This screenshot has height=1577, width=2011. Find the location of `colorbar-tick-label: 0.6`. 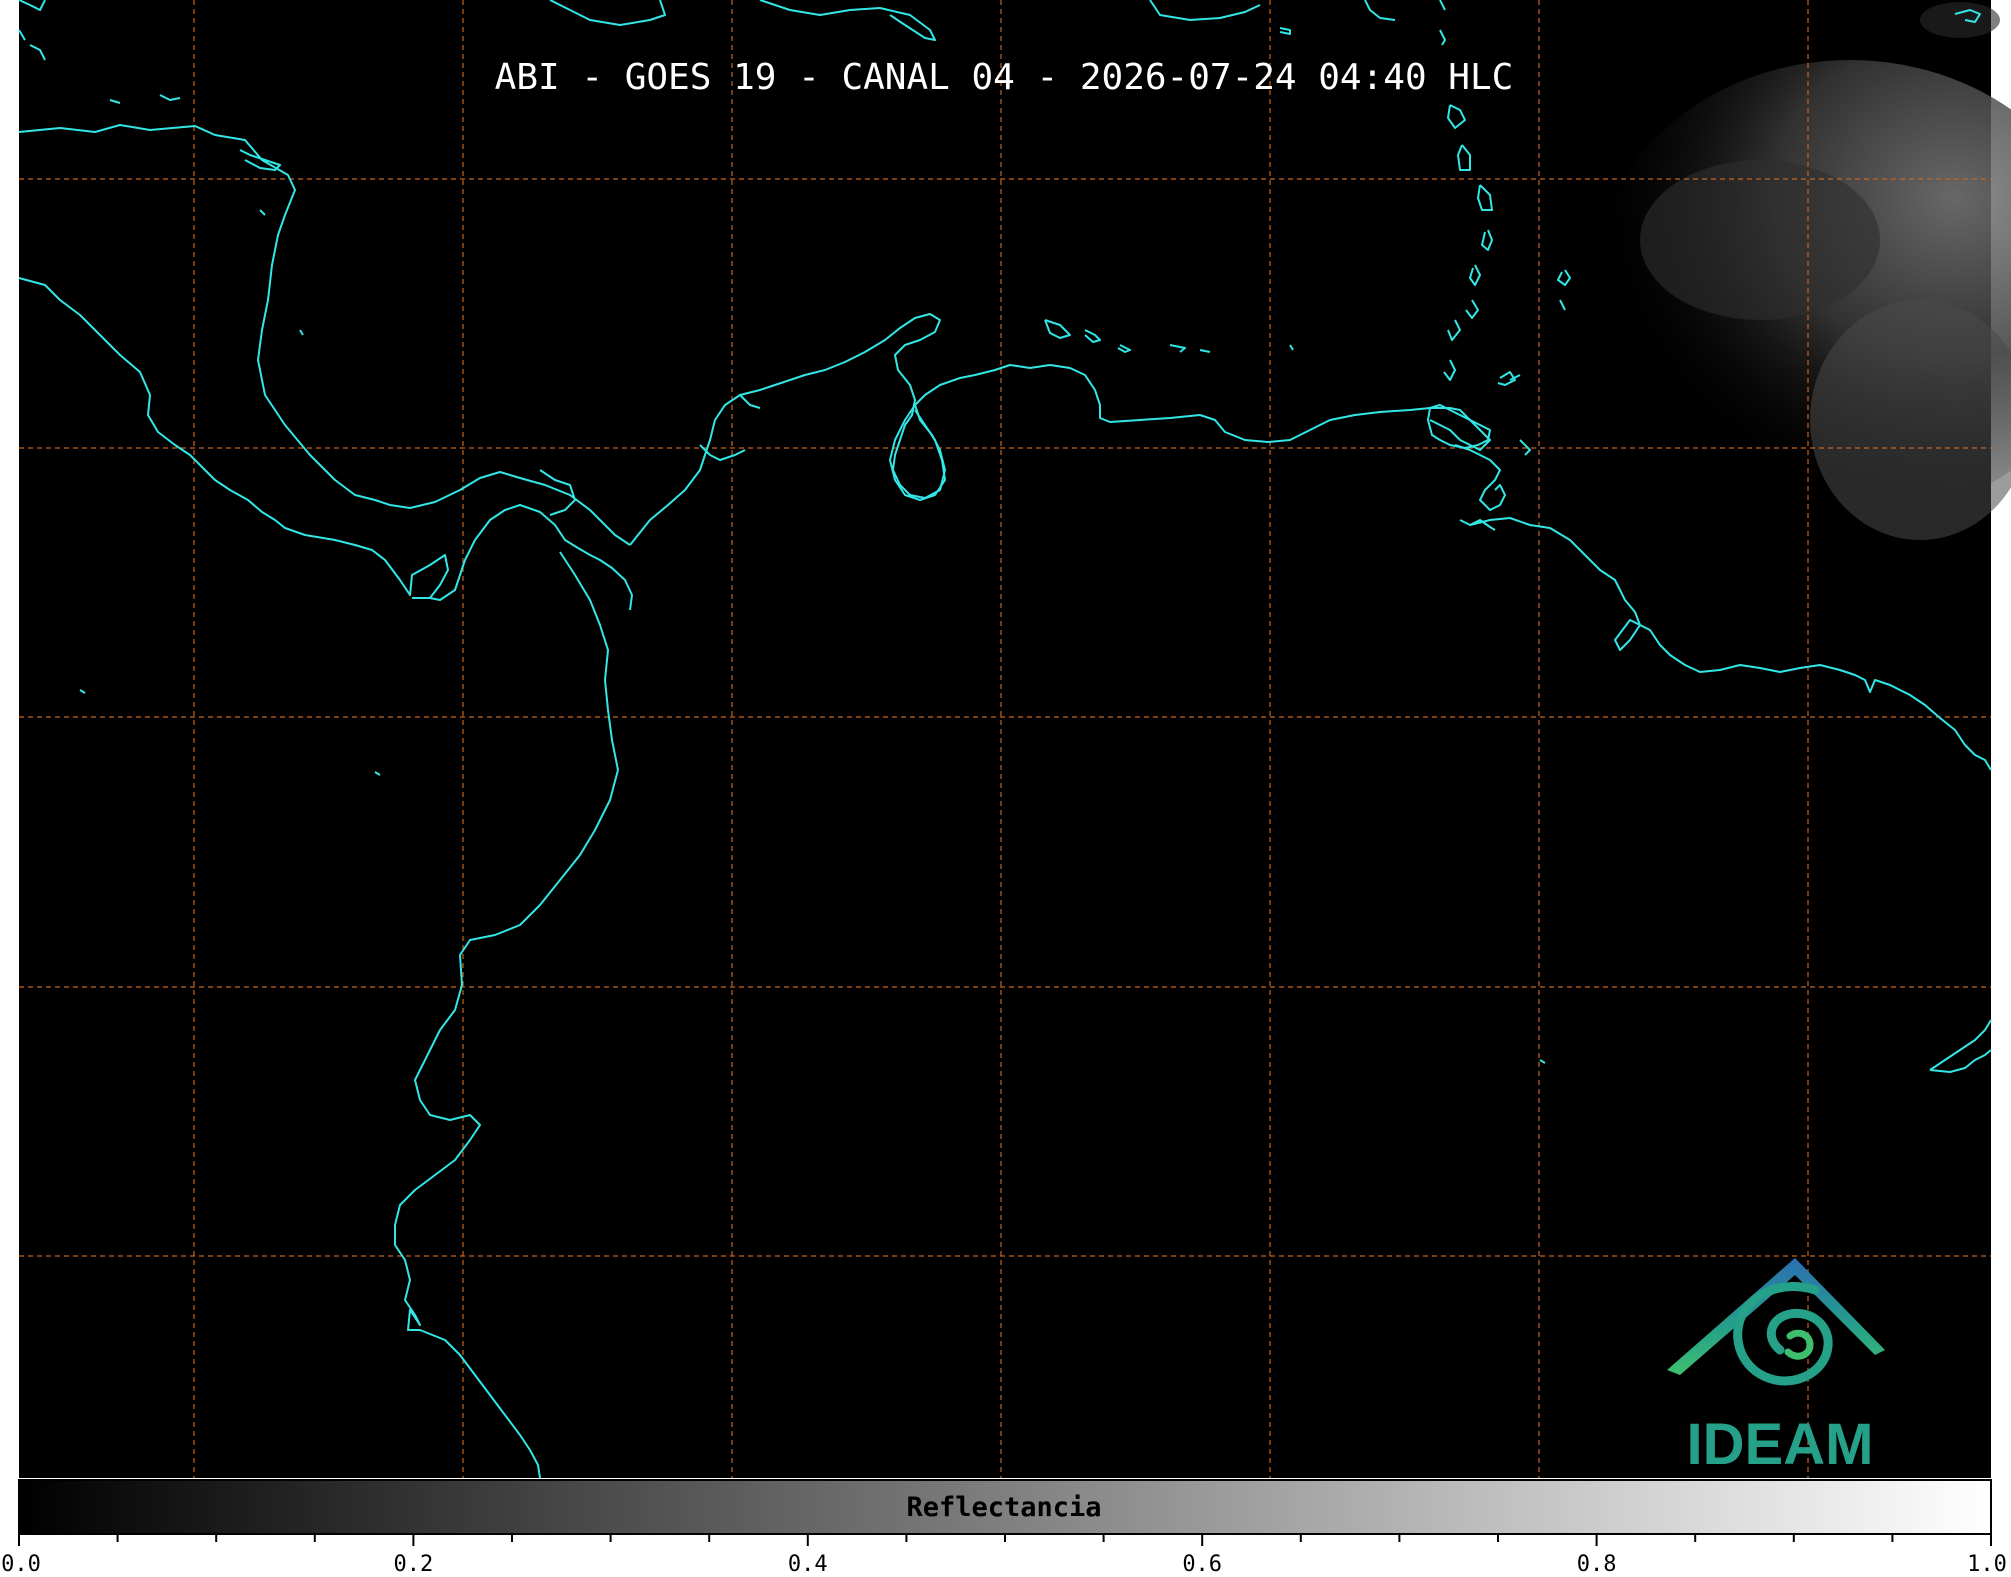

colorbar-tick-label: 0.6 is located at coordinates (1202, 1564).